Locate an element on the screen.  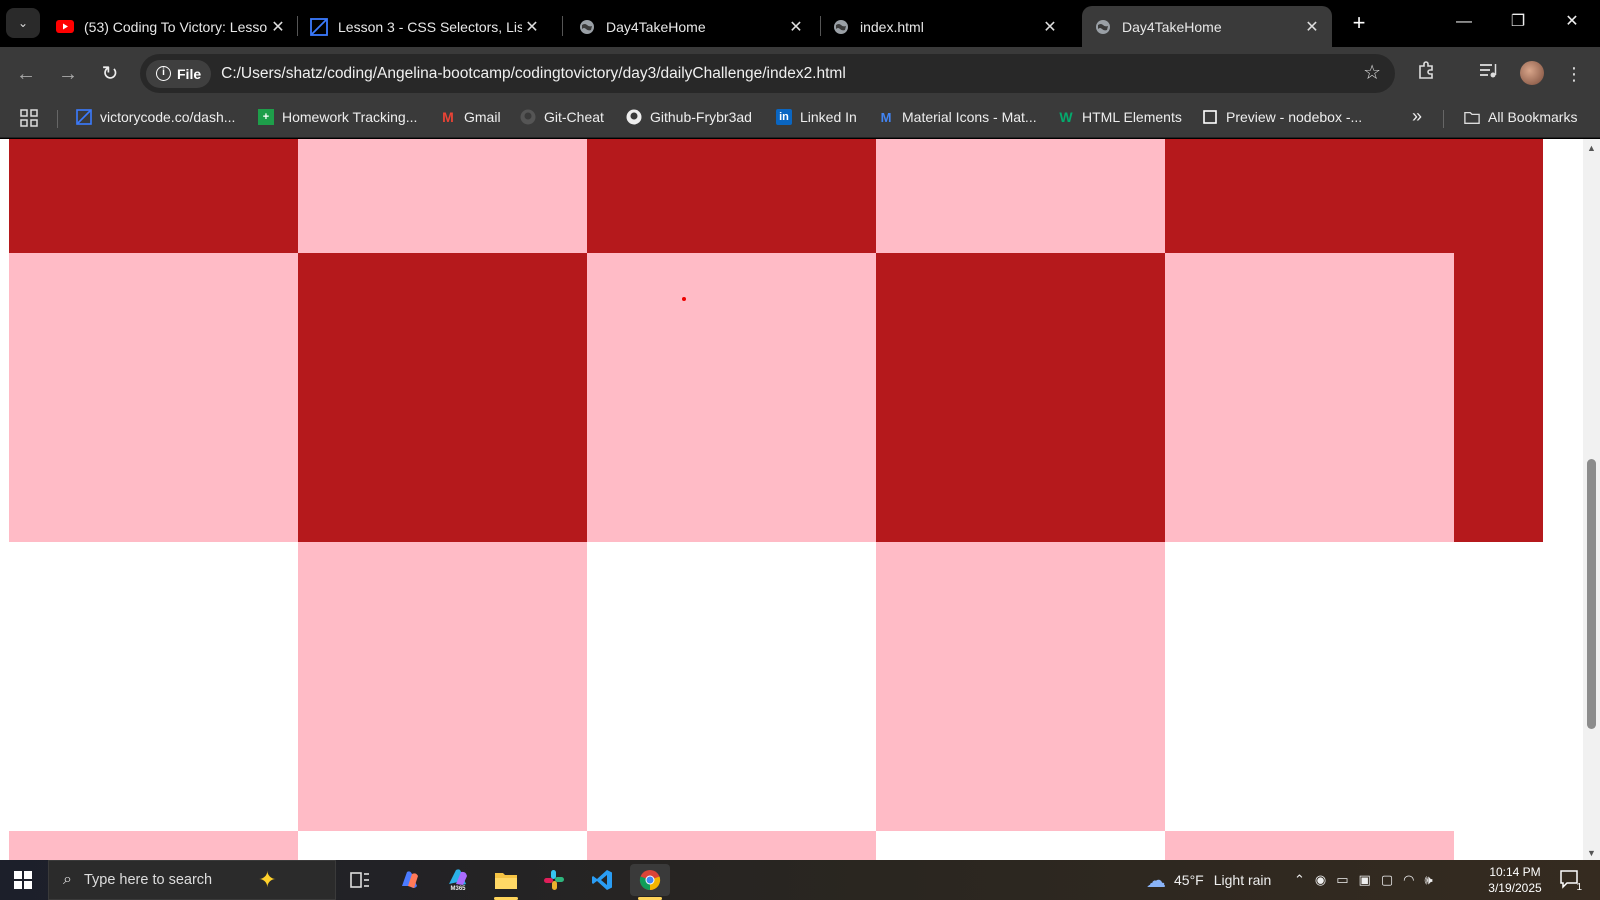
system-tray: ⌃ ◉ ▭ ▣ ▢ ◠ 🕪 is located at coordinates (1363, 880).